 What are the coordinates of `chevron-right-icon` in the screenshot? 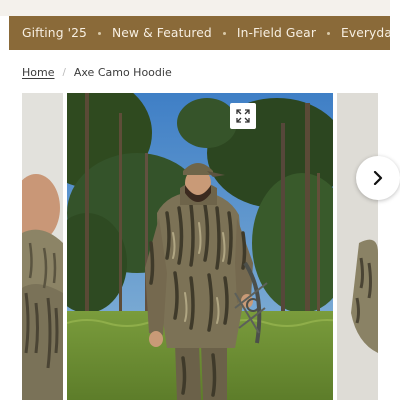 It's located at (378, 178).